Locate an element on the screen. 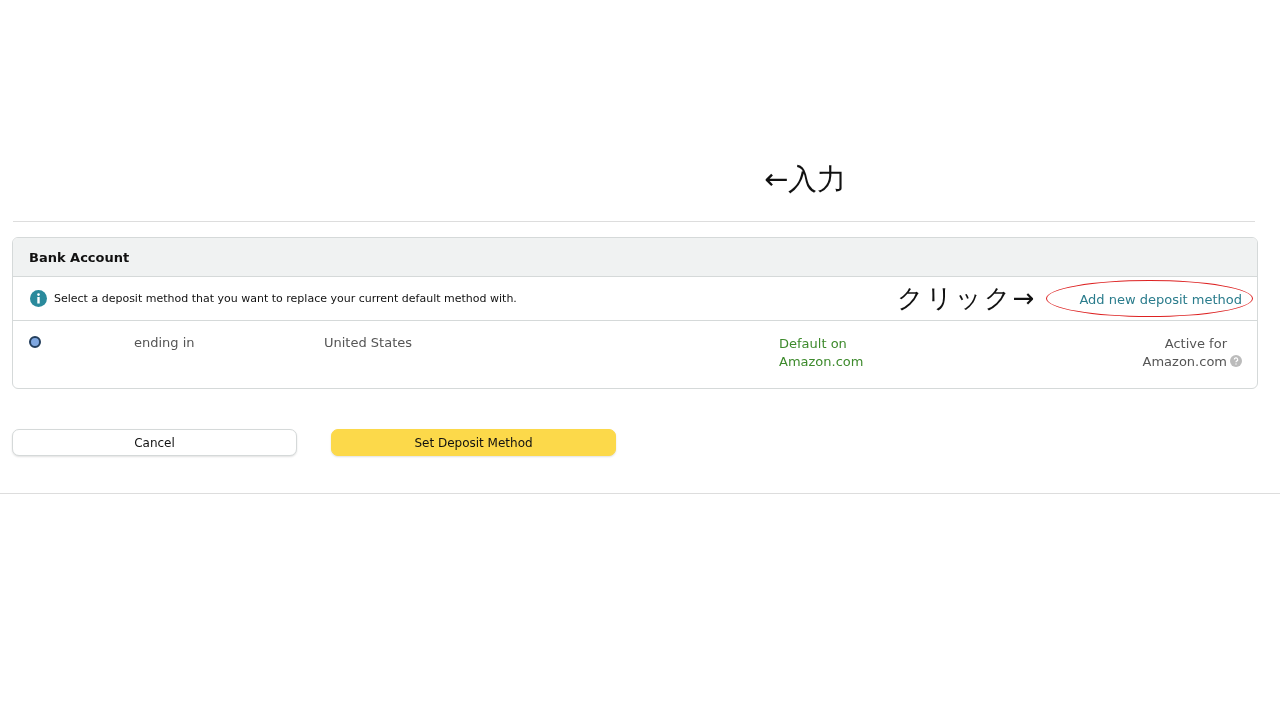 The image size is (1280, 720). default-status: Default on Amazon.com is located at coordinates (822, 353).